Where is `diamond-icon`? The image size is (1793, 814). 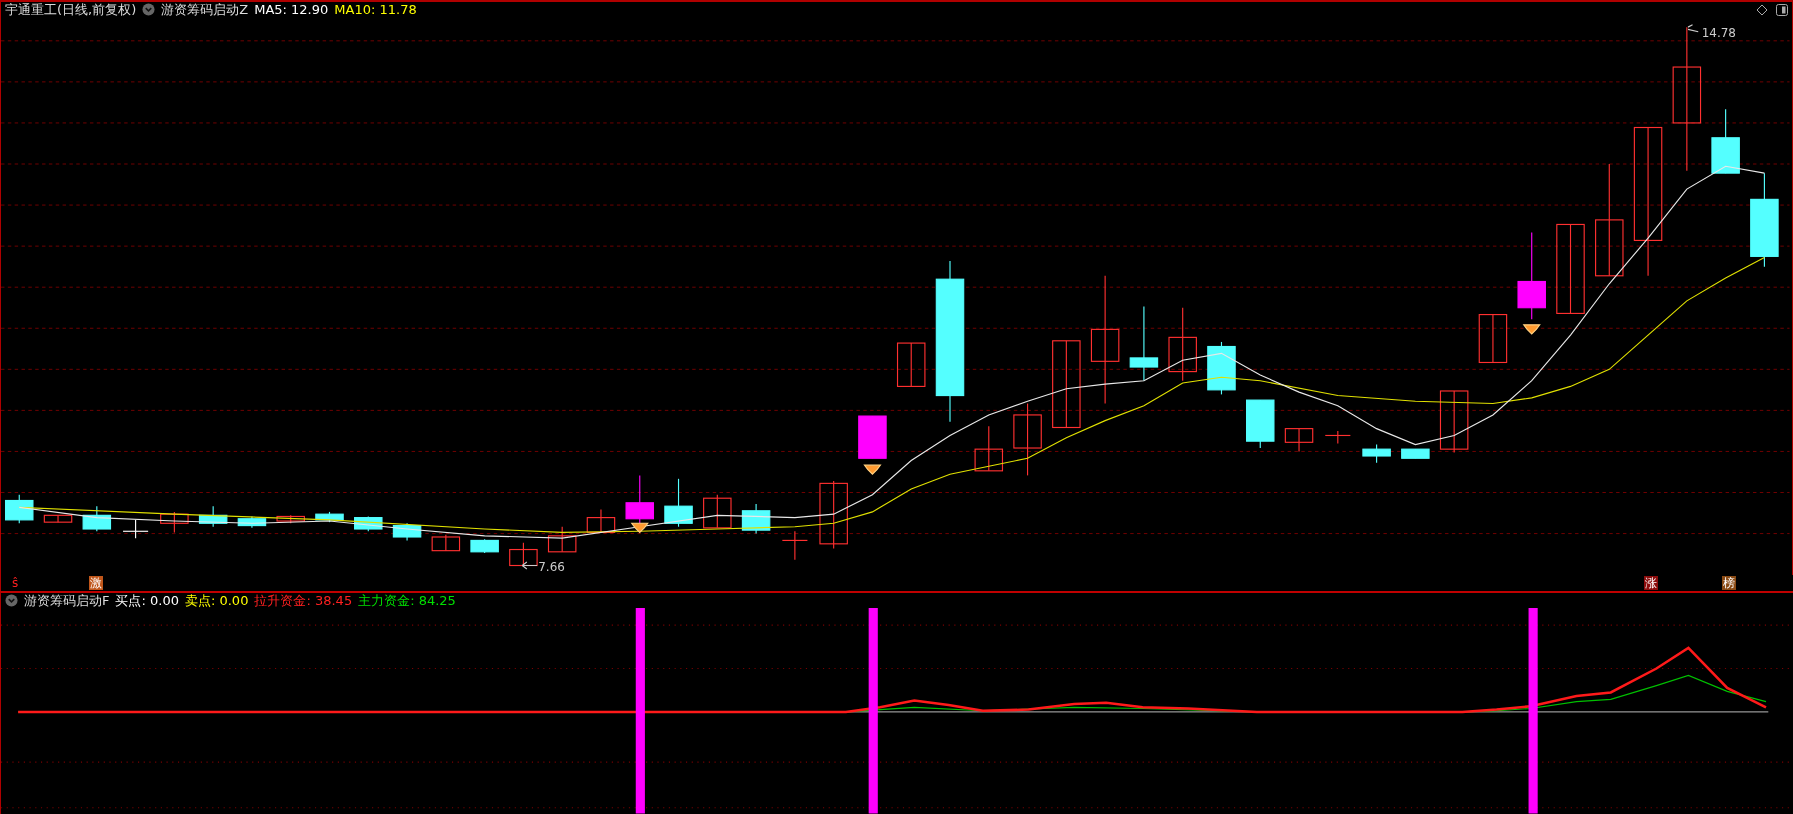 diamond-icon is located at coordinates (1762, 9).